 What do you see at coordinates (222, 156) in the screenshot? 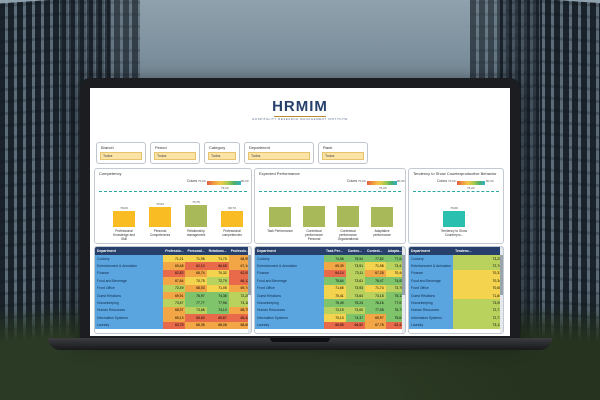
I see `category-select: Todos` at bounding box center [222, 156].